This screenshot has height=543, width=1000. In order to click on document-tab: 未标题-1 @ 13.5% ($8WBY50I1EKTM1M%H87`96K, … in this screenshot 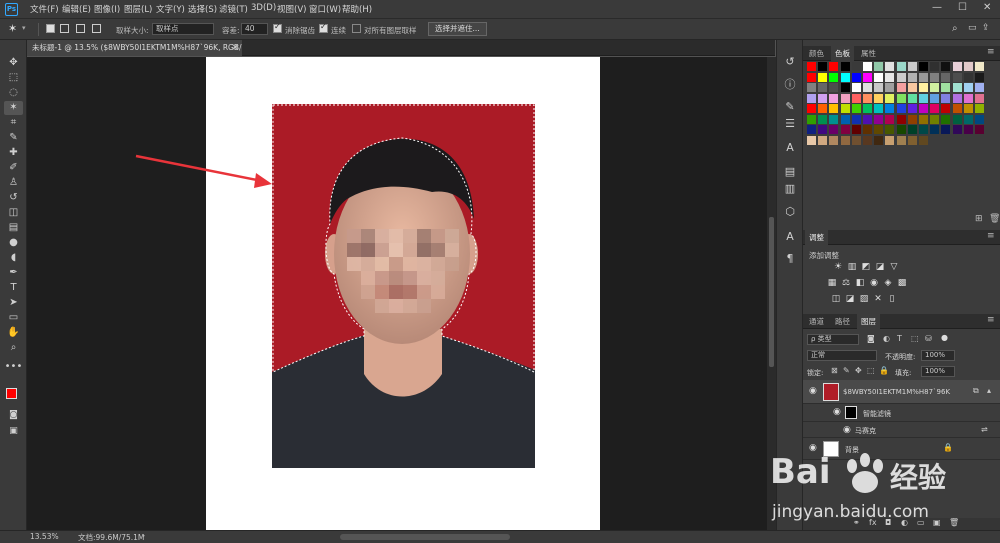, I will do `click(134, 48)`.